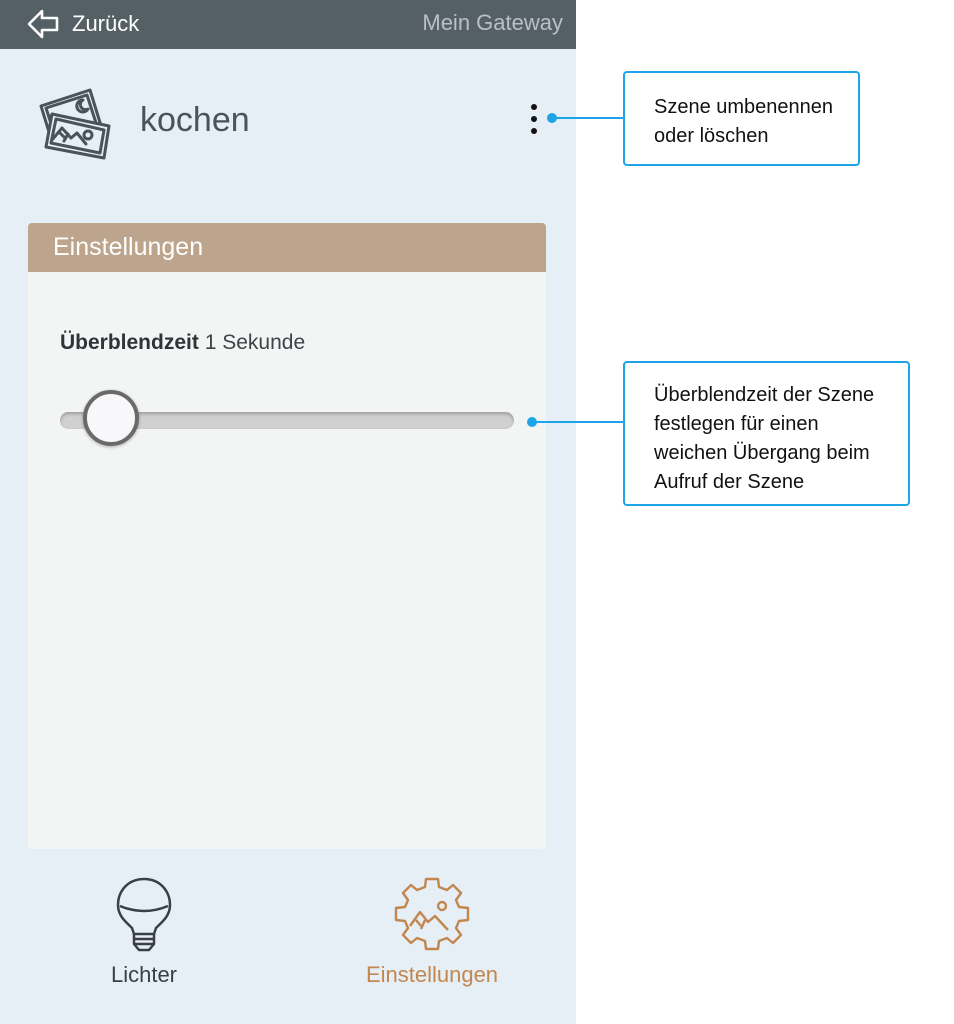 The width and height of the screenshot is (954, 1024). What do you see at coordinates (144, 974) in the screenshot?
I see `nav-lichter-label: Lichter` at bounding box center [144, 974].